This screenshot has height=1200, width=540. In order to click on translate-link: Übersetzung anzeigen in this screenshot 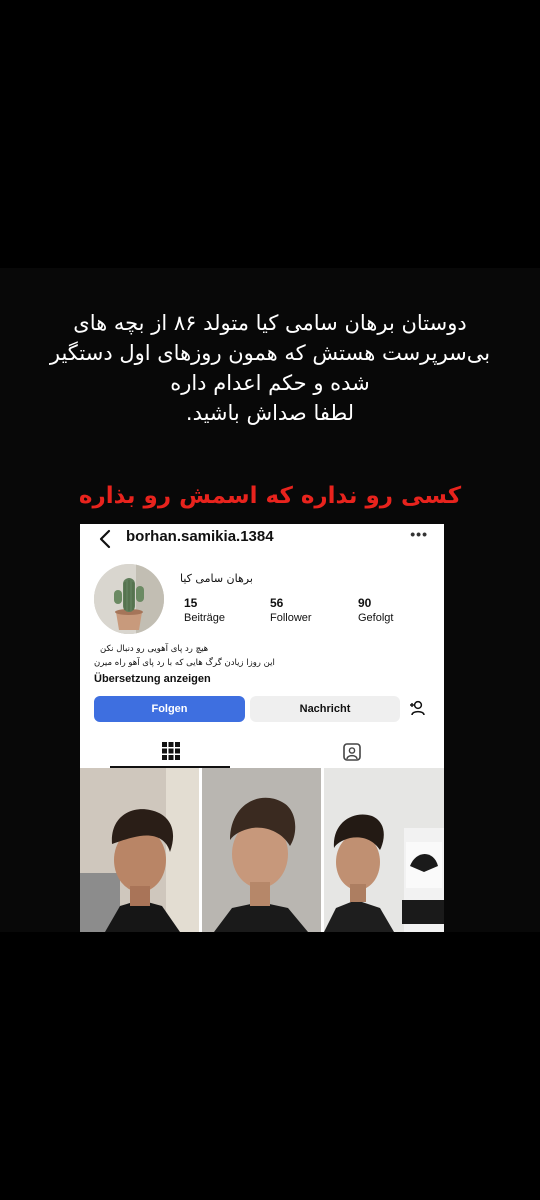, I will do `click(152, 679)`.